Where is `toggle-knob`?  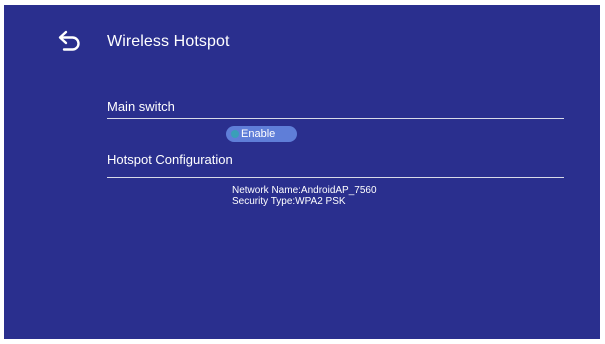 toggle-knob is located at coordinates (235, 134).